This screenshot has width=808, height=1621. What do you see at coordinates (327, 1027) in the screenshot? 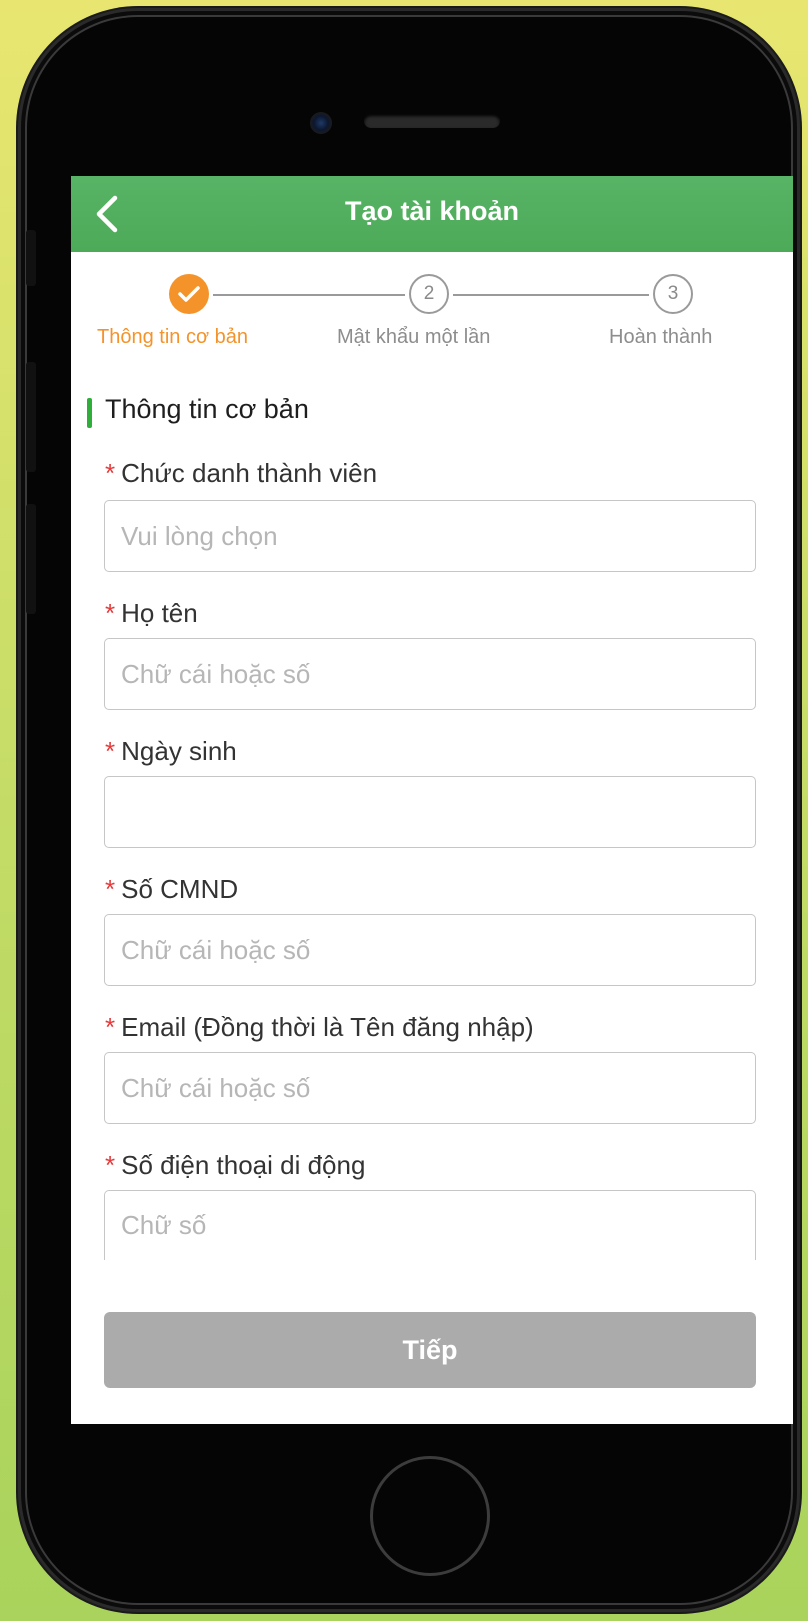
I see `email-label-text: Email (Đồng thời là Tên đăng nhập)` at bounding box center [327, 1027].